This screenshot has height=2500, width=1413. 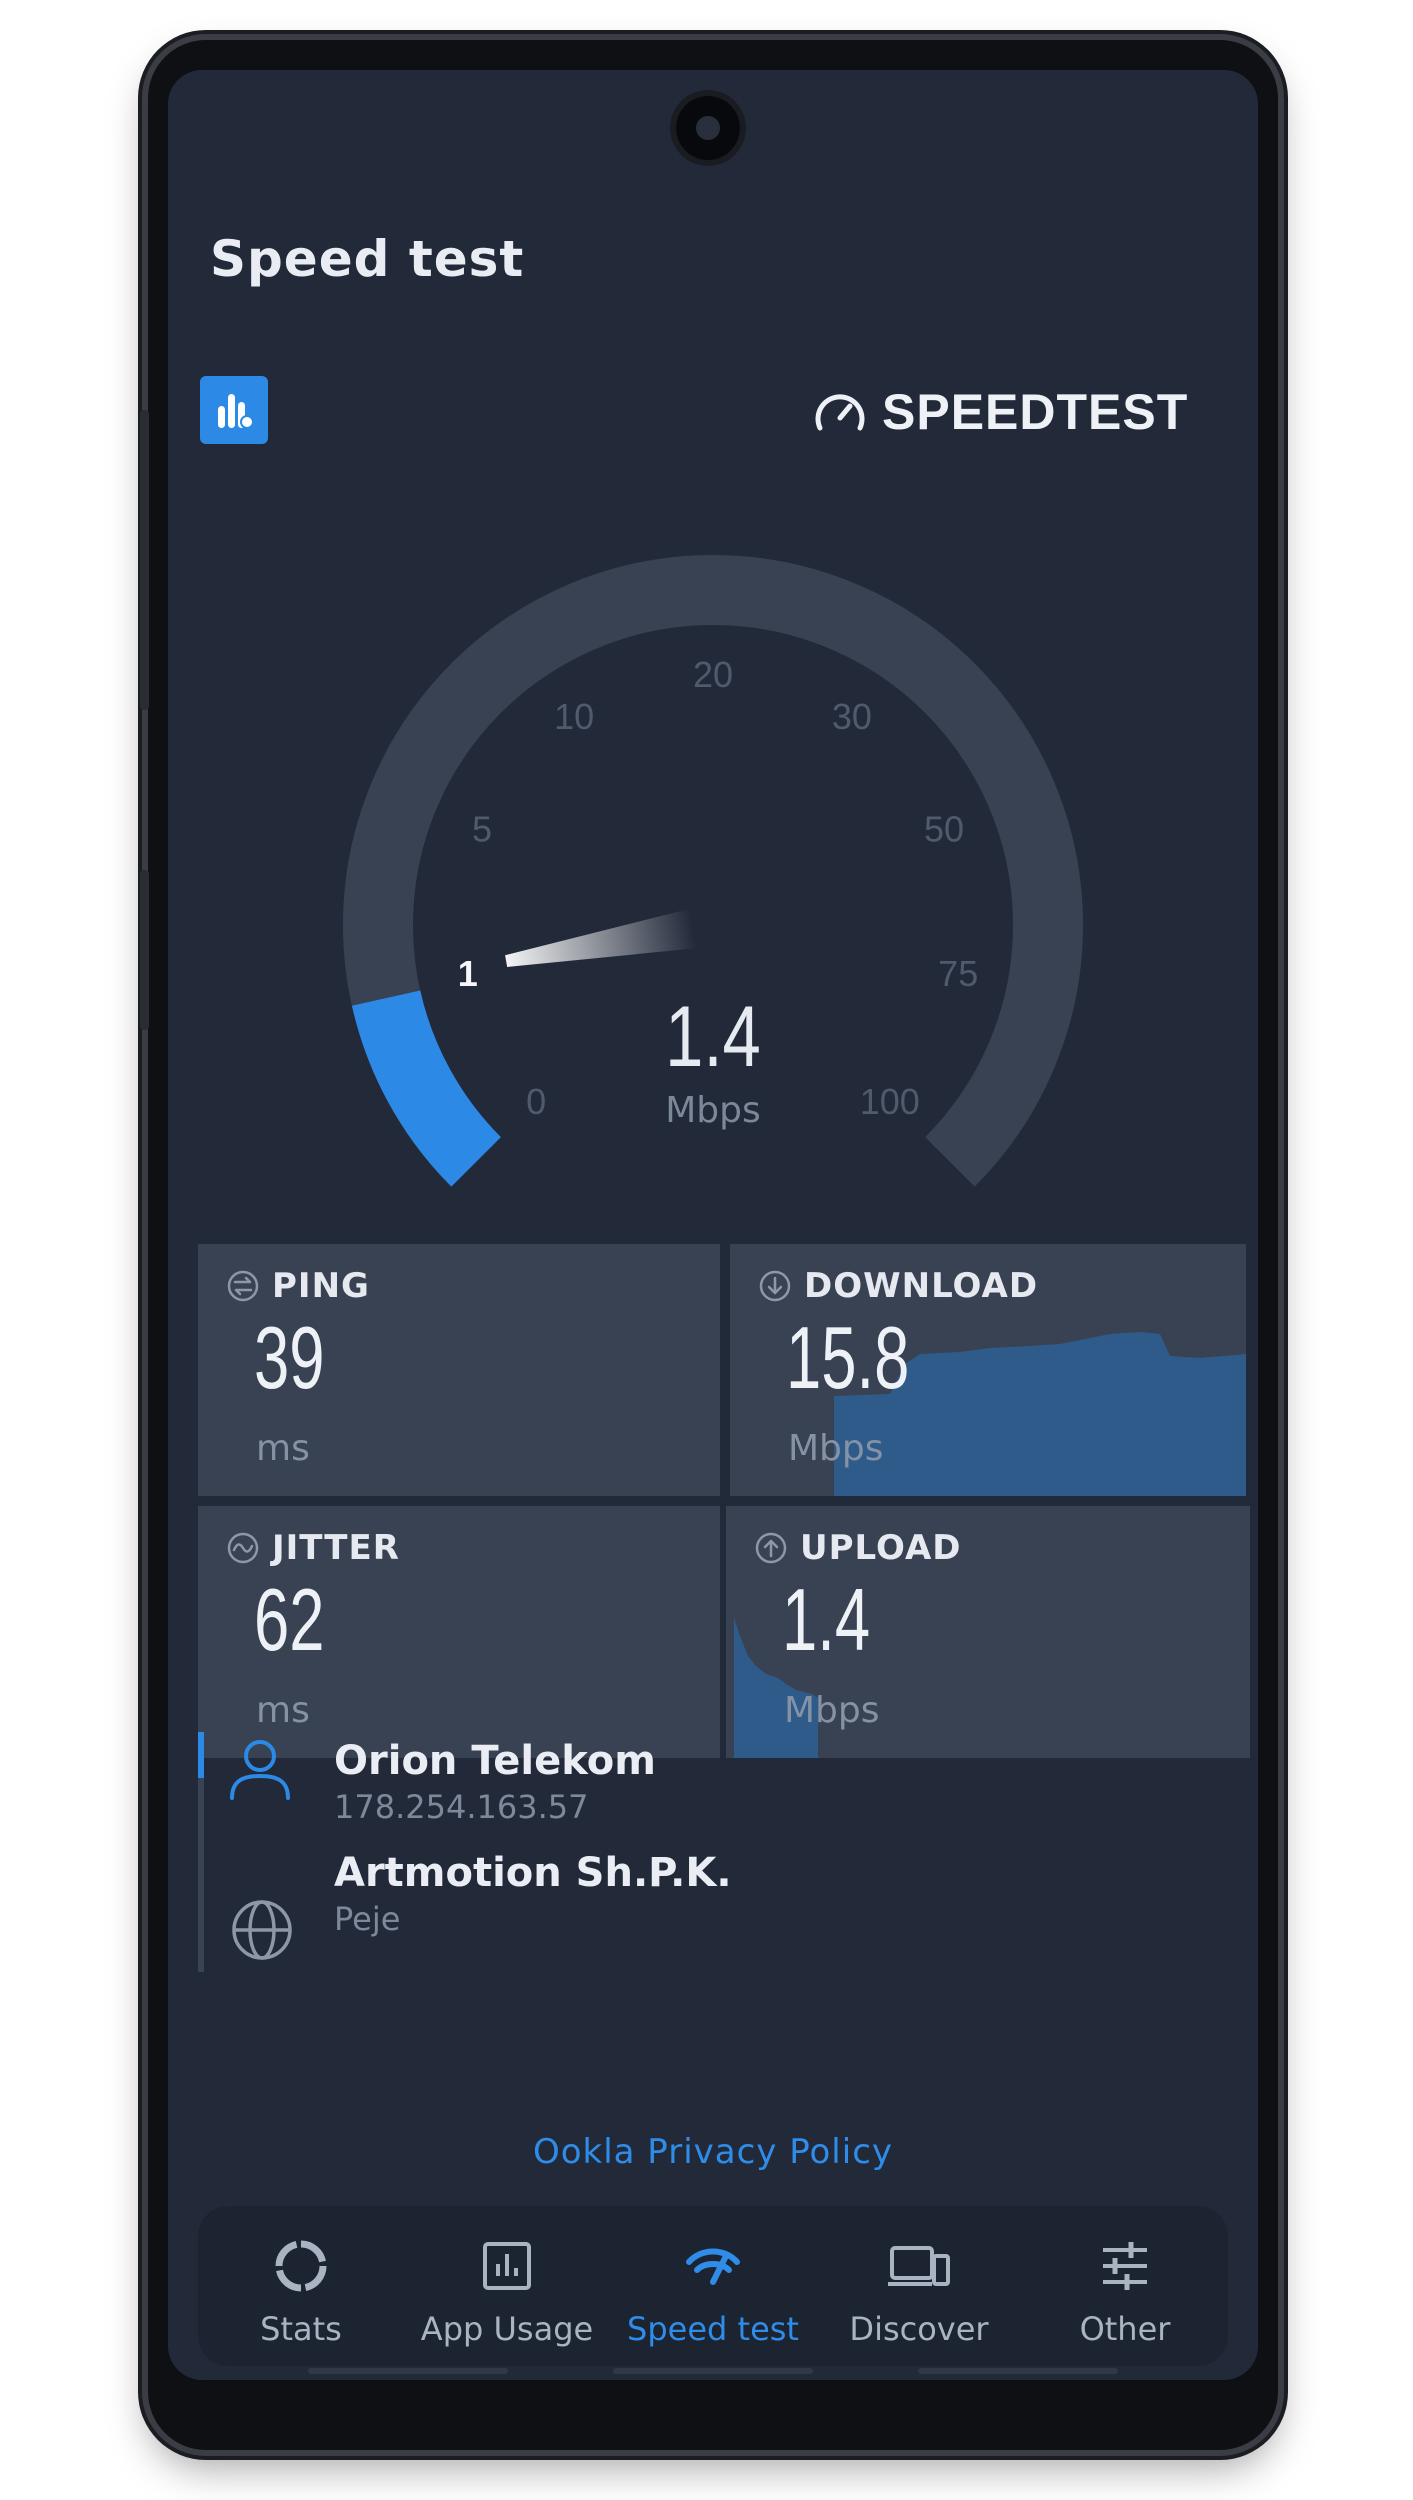 I want to click on nav-label-other: Other, so click(x=1125, y=2329).